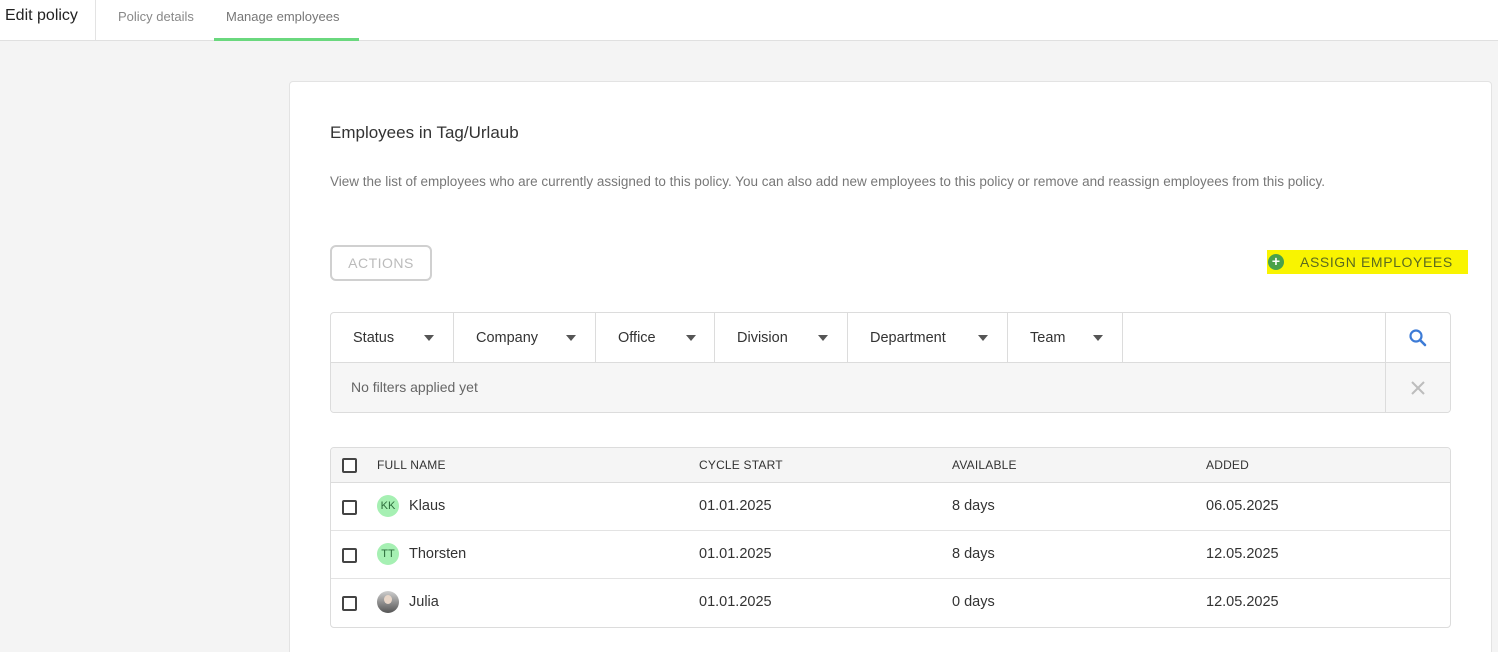 This screenshot has height=652, width=1498. I want to click on added-date: 06.05.2025, so click(1242, 506).